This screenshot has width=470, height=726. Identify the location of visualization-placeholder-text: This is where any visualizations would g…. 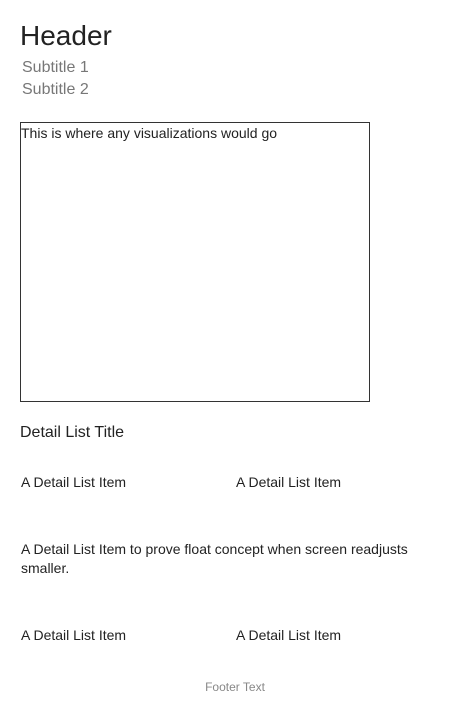
(149, 133).